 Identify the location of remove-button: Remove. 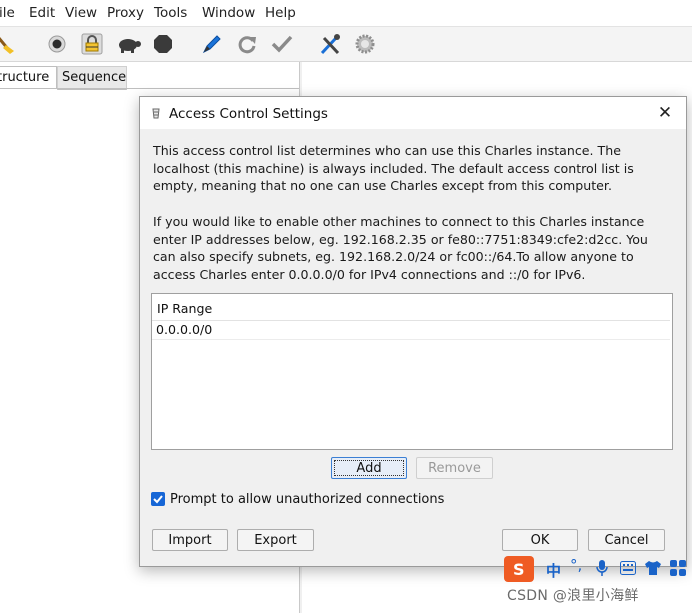
(454, 468).